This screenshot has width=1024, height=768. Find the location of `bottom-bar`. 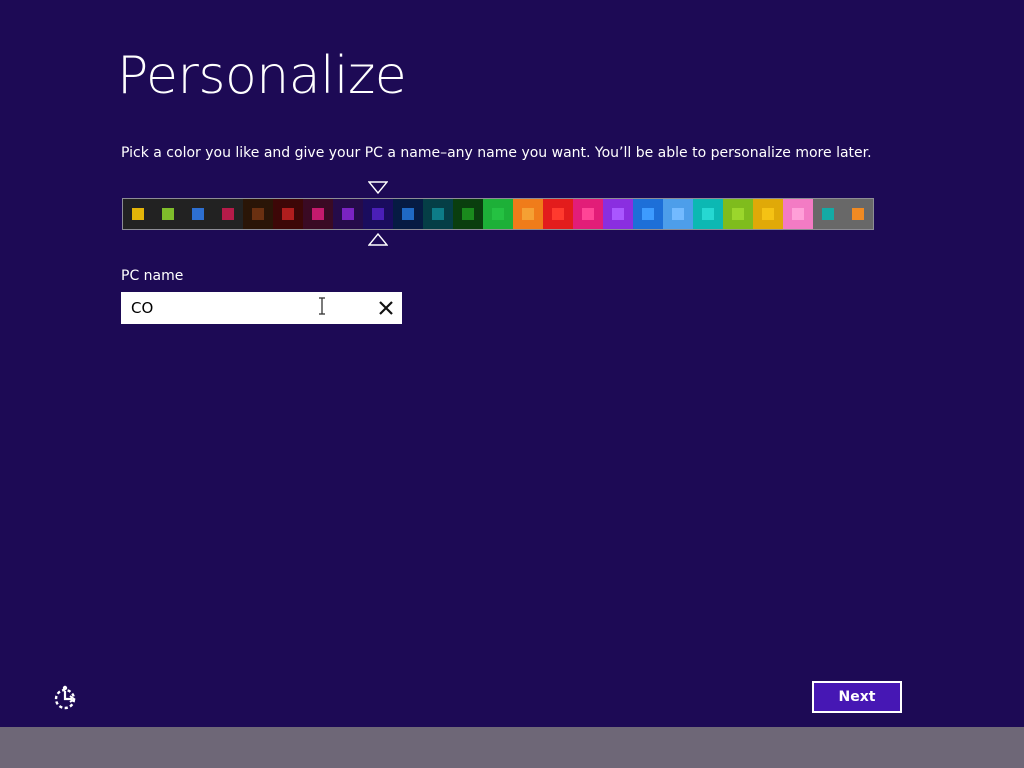

bottom-bar is located at coordinates (512, 747).